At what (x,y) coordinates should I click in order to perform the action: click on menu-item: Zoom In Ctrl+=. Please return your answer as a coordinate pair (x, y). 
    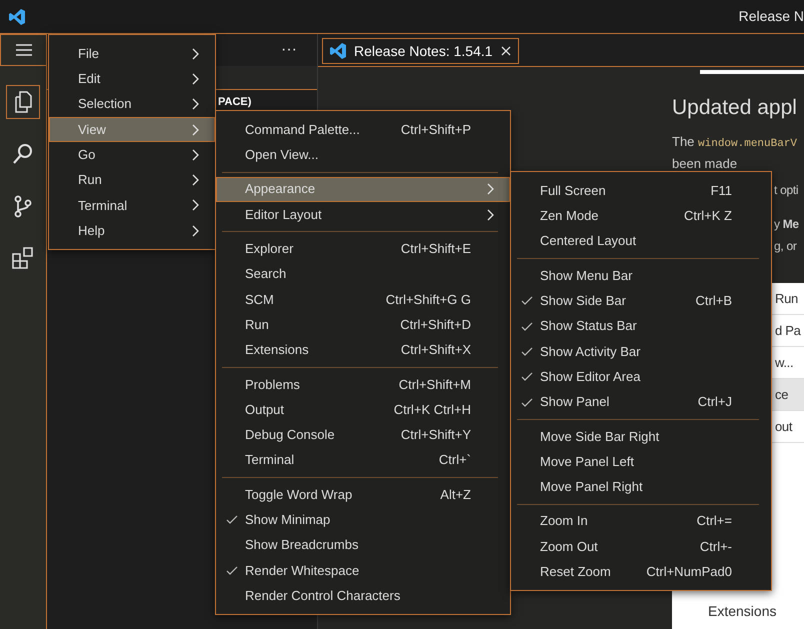
    Looking at the image, I should click on (641, 521).